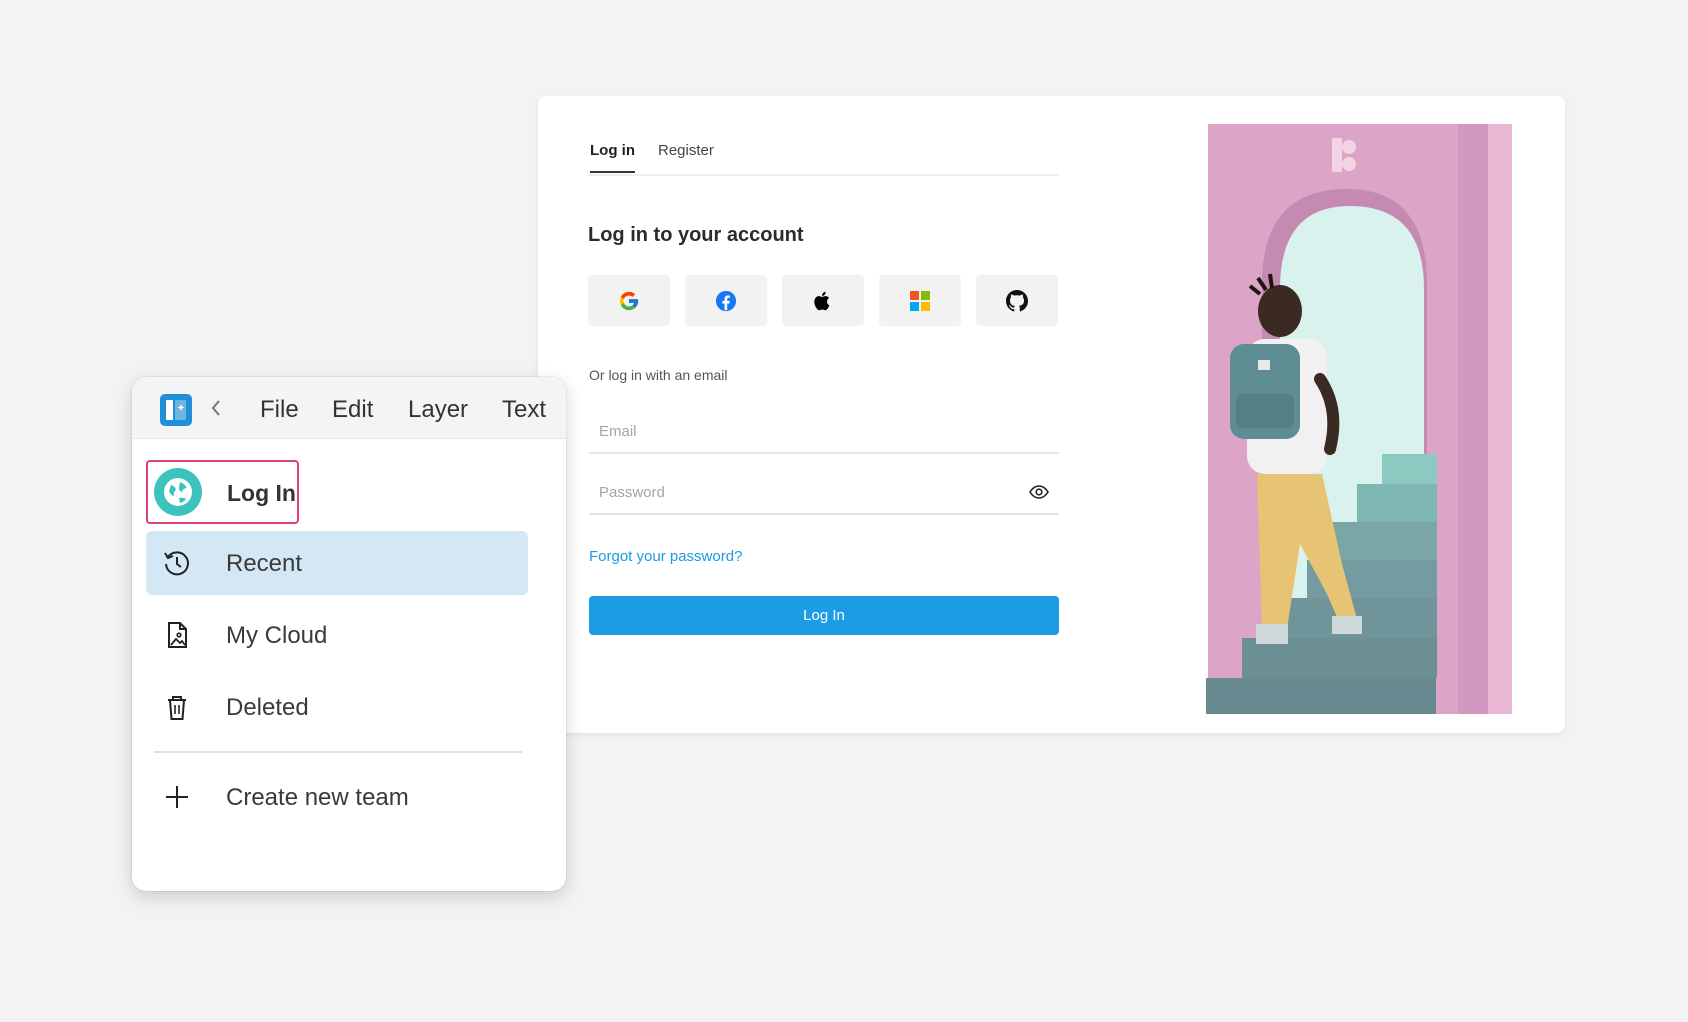  Describe the element at coordinates (216, 408) in the screenshot. I see `chevron-left-icon` at that location.